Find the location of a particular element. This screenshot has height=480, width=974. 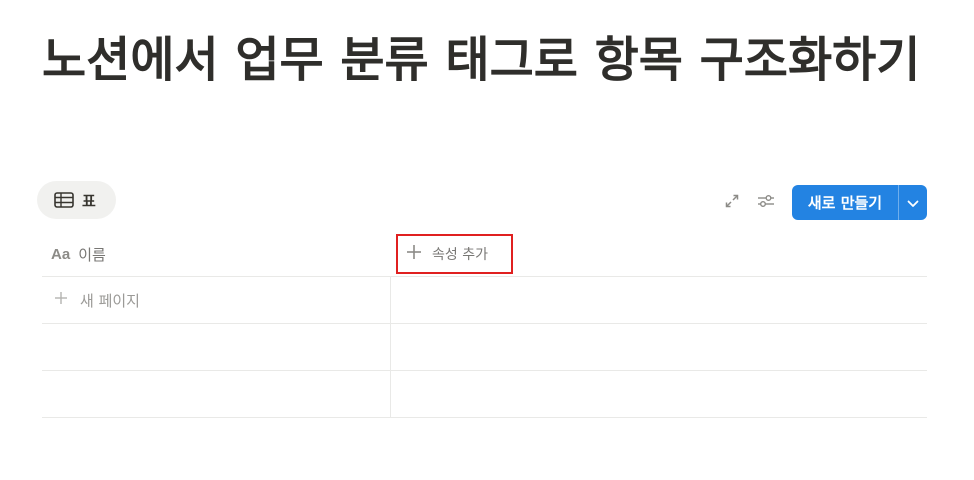

new-button: 새로 만들기 is located at coordinates (845, 202).